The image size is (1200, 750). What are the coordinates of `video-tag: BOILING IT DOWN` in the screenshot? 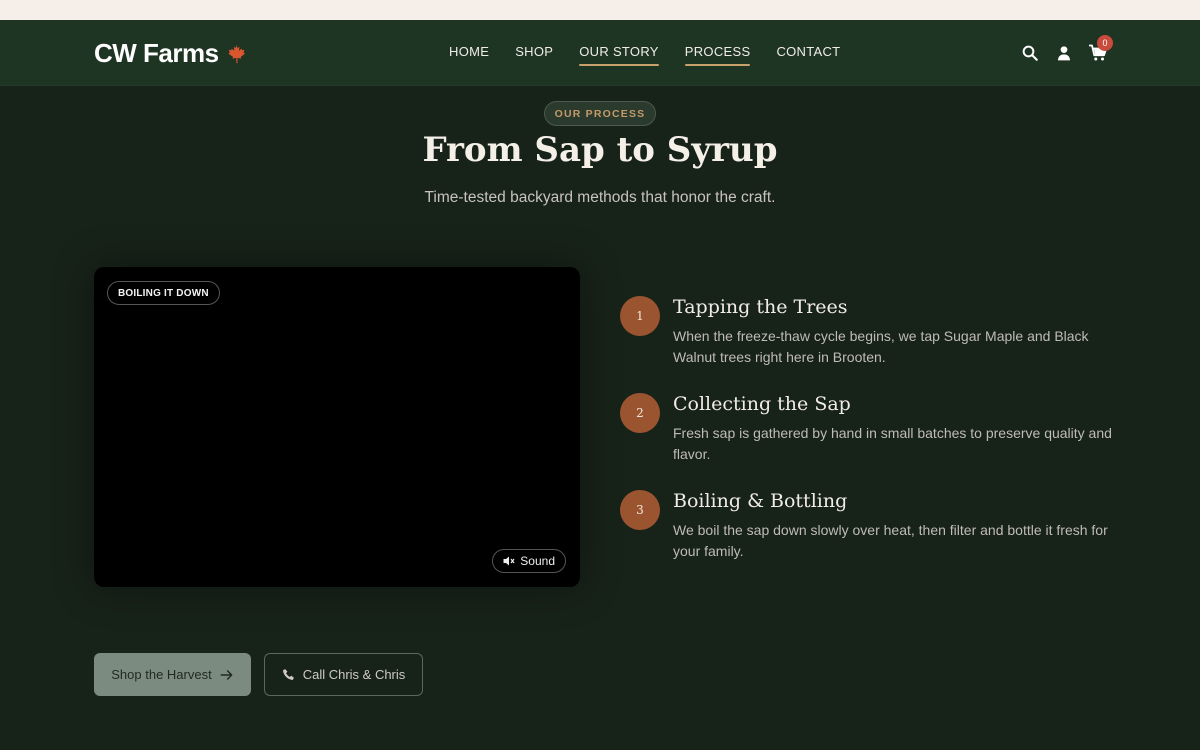 It's located at (163, 293).